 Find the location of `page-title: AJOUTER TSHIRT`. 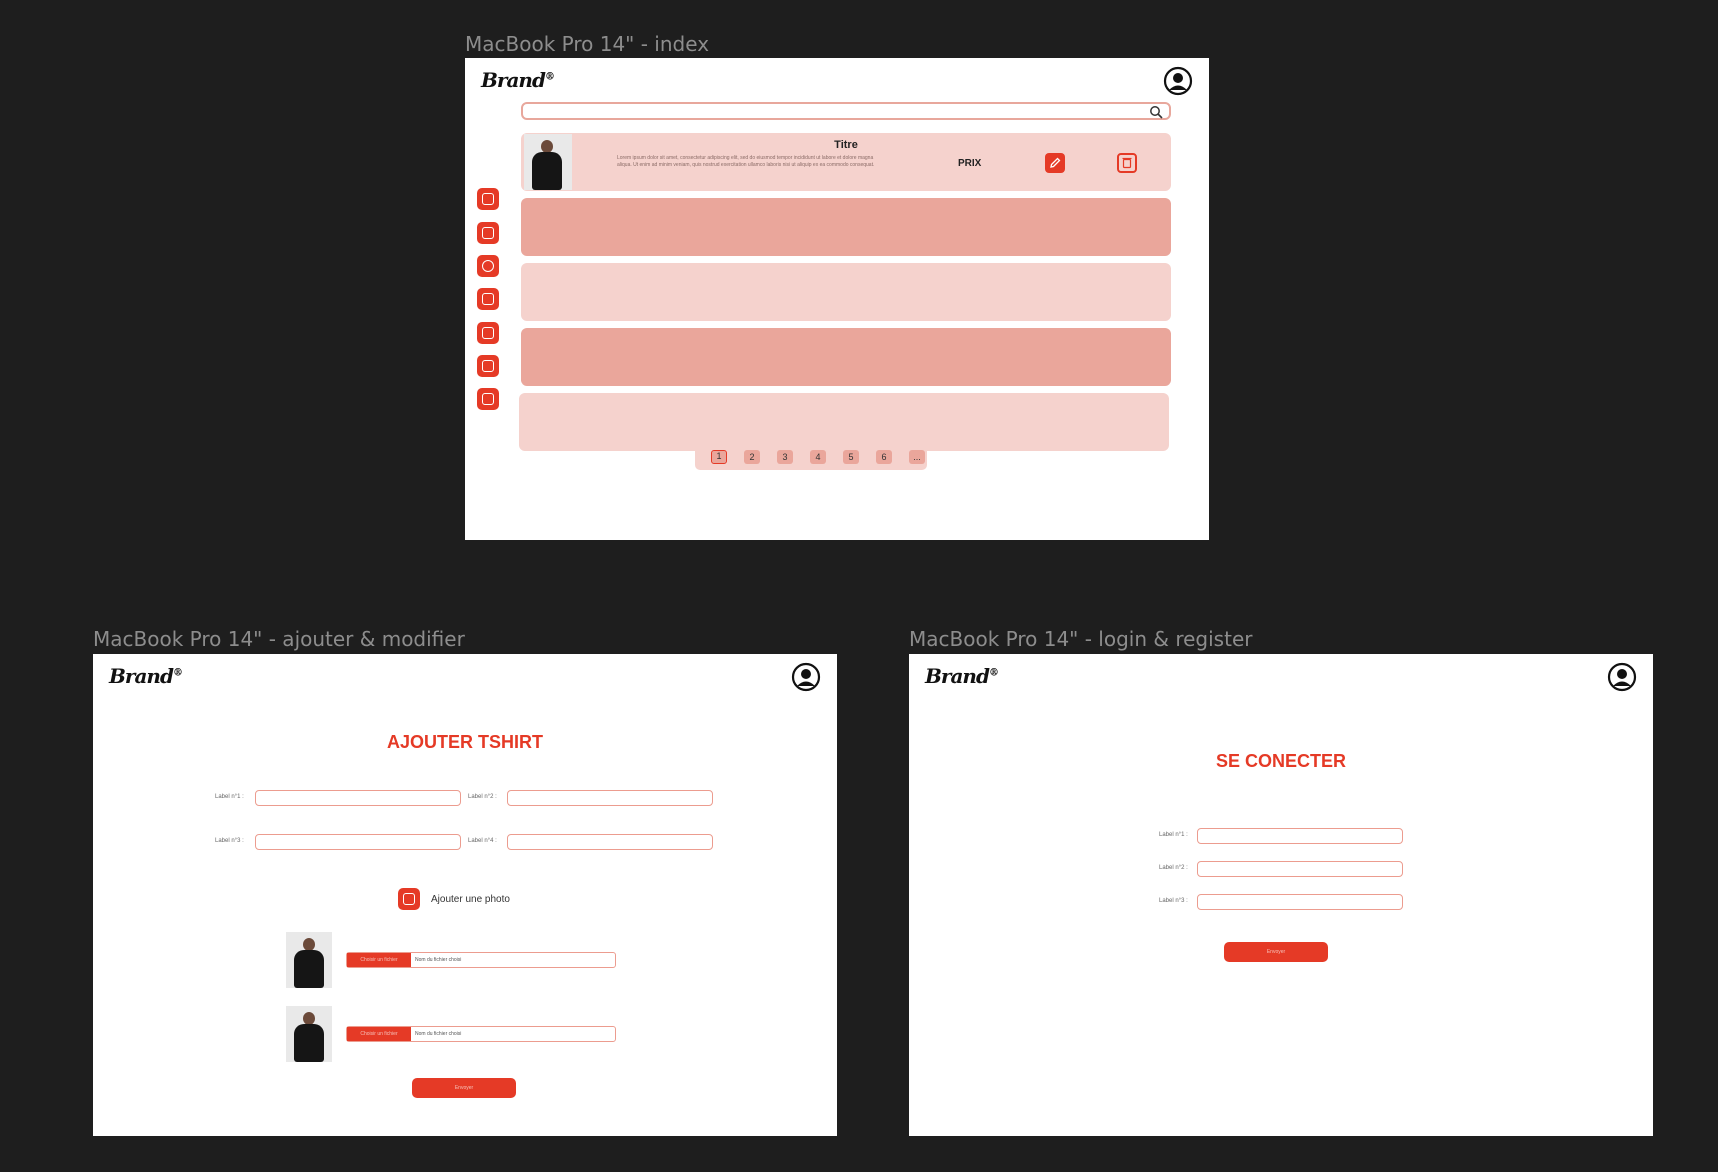

page-title: AJOUTER TSHIRT is located at coordinates (464, 742).